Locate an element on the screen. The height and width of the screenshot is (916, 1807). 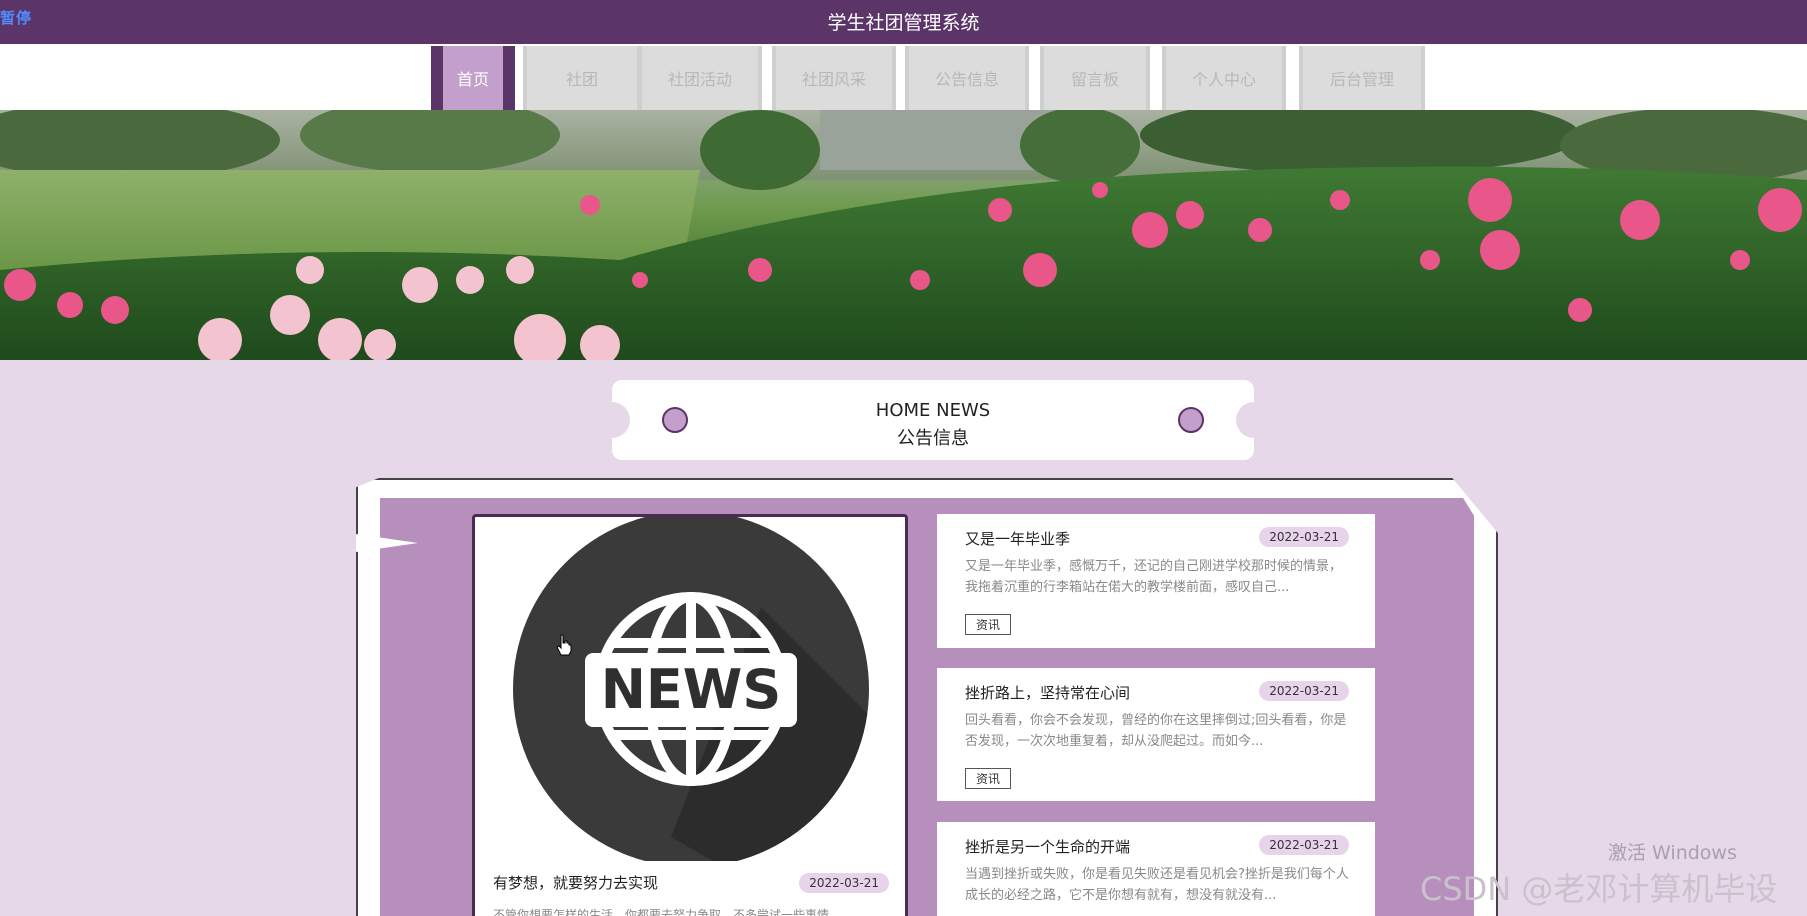
nav-item-label: 个人中心 is located at coordinates (1223, 79).